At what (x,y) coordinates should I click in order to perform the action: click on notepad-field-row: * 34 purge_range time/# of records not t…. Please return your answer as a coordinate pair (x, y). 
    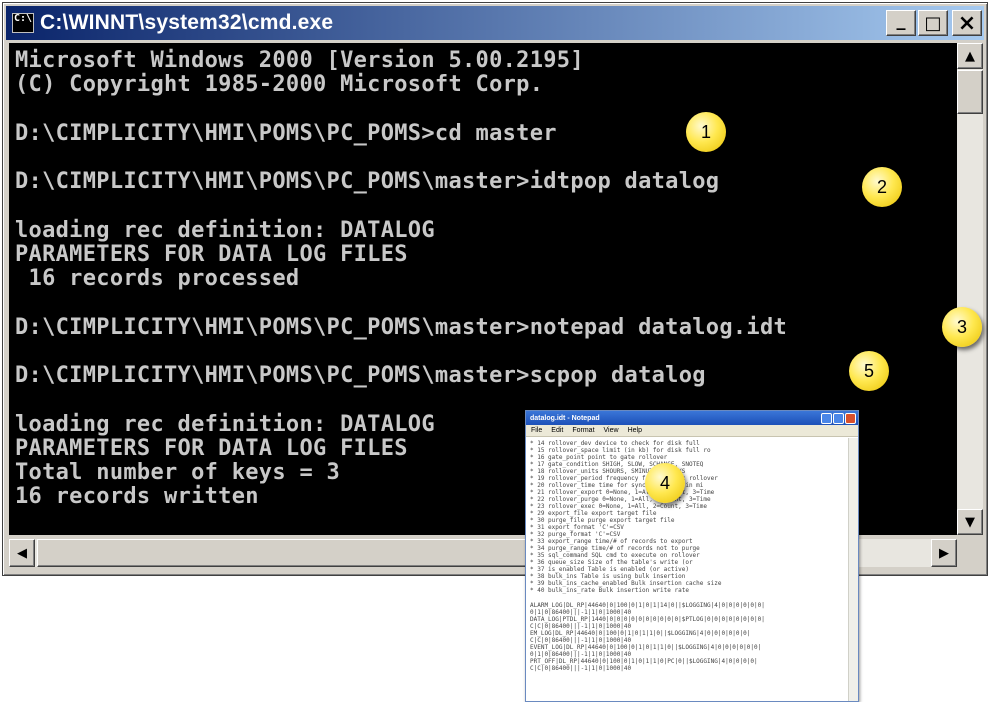
    Looking at the image, I should click on (615, 548).